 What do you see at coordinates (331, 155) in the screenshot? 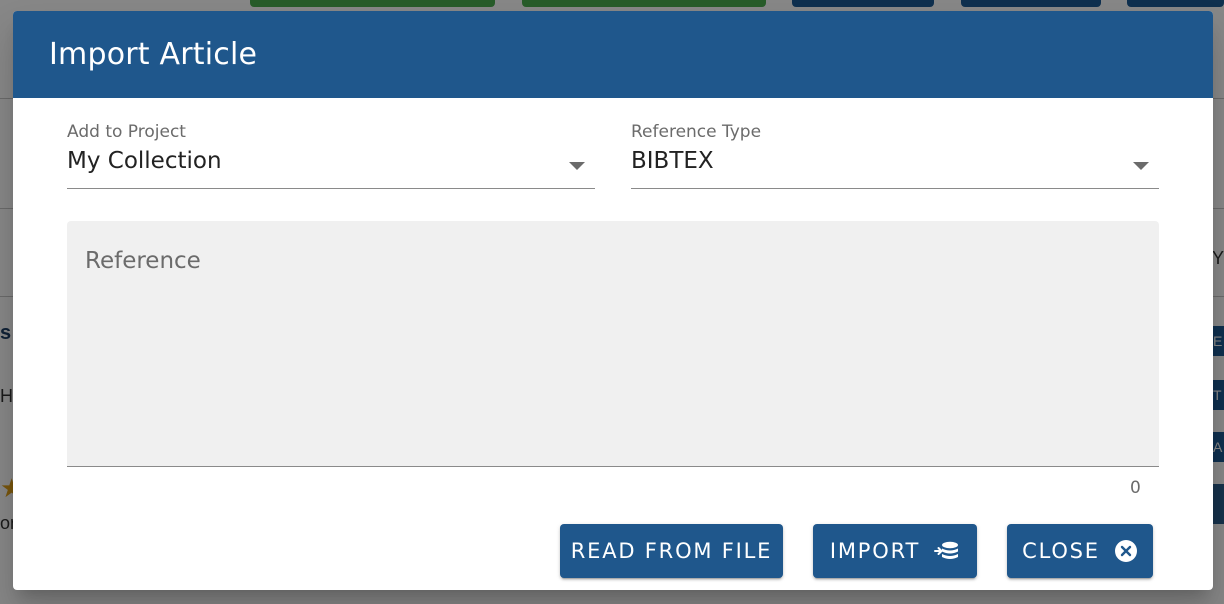
I see `add-to-project-select: Add to Project My Collection` at bounding box center [331, 155].